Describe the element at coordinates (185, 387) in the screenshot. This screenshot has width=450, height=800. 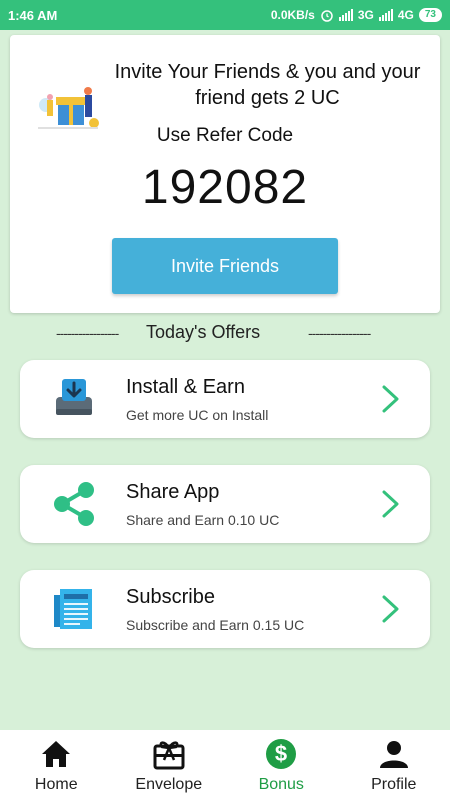
I see `offer-title: Install & Earn` at that location.